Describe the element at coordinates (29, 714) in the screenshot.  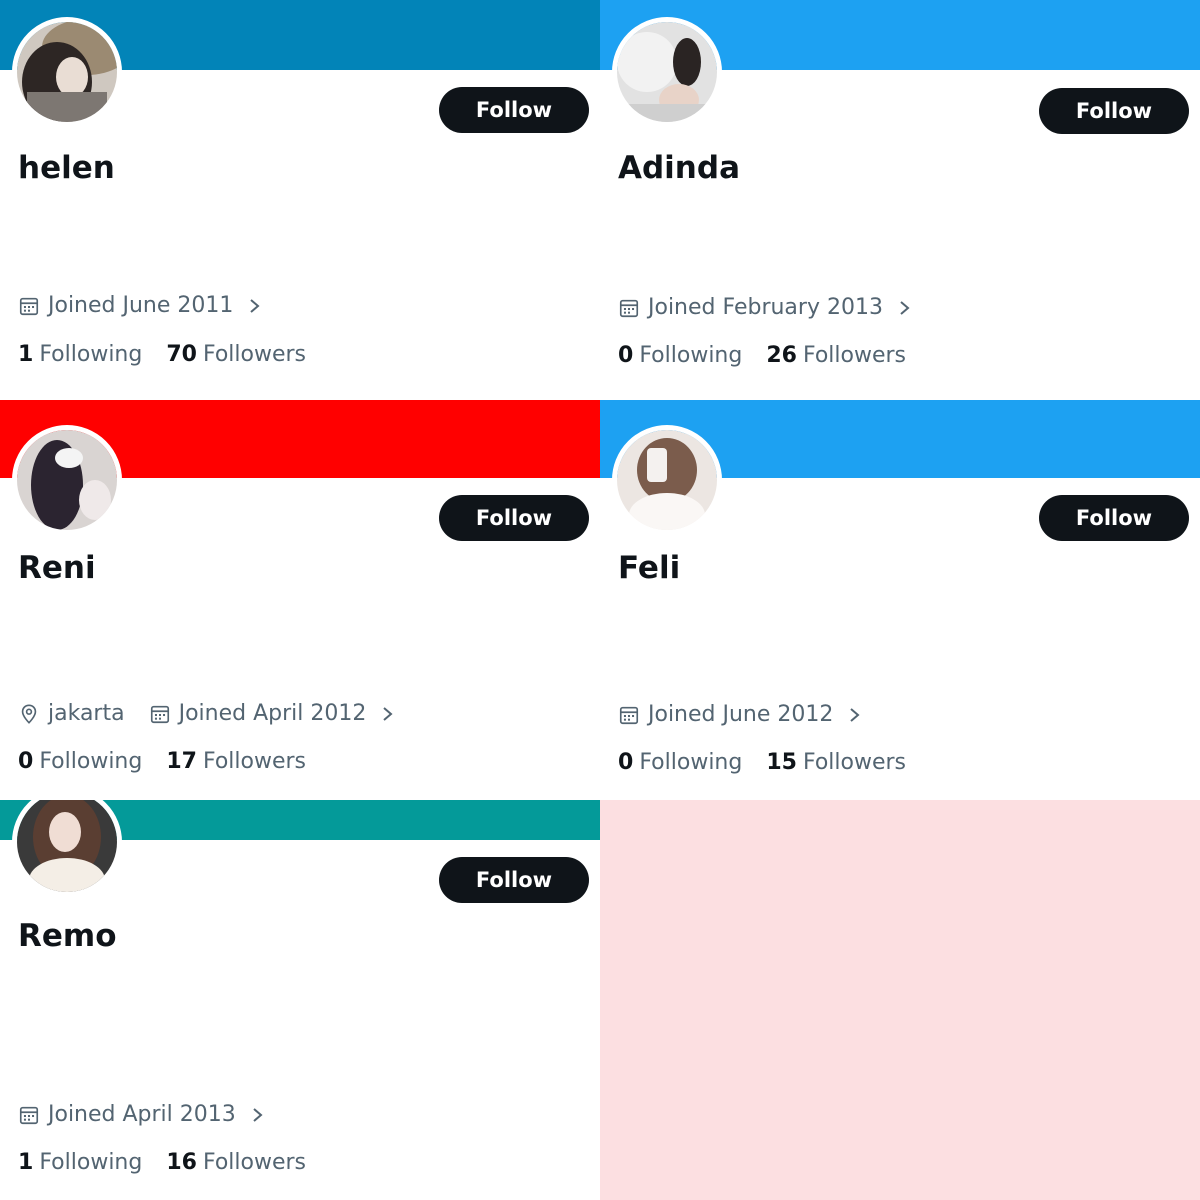
I see `location-pin-icon` at that location.